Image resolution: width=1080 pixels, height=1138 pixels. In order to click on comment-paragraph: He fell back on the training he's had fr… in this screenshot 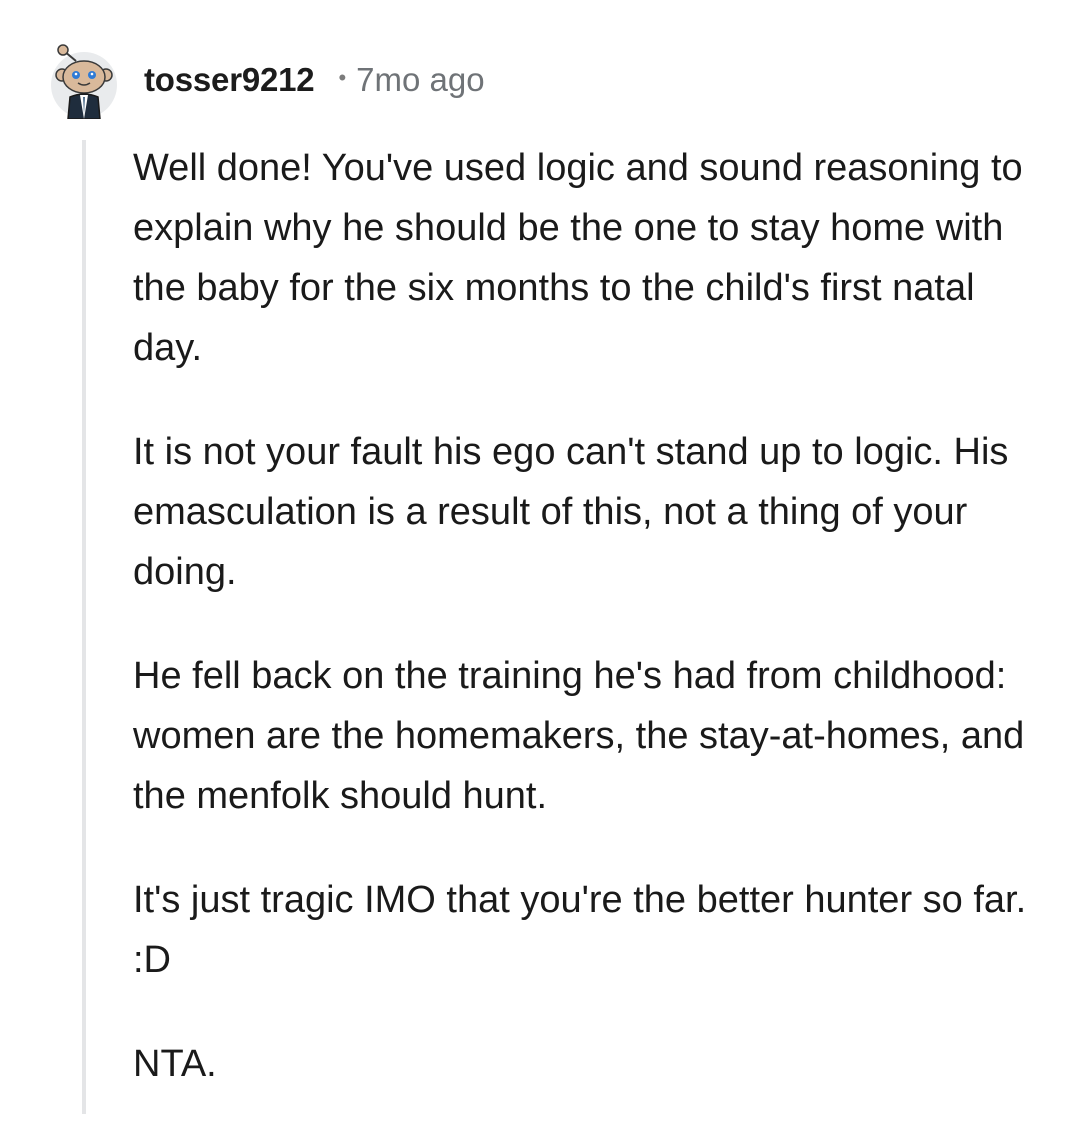, I will do `click(579, 736)`.